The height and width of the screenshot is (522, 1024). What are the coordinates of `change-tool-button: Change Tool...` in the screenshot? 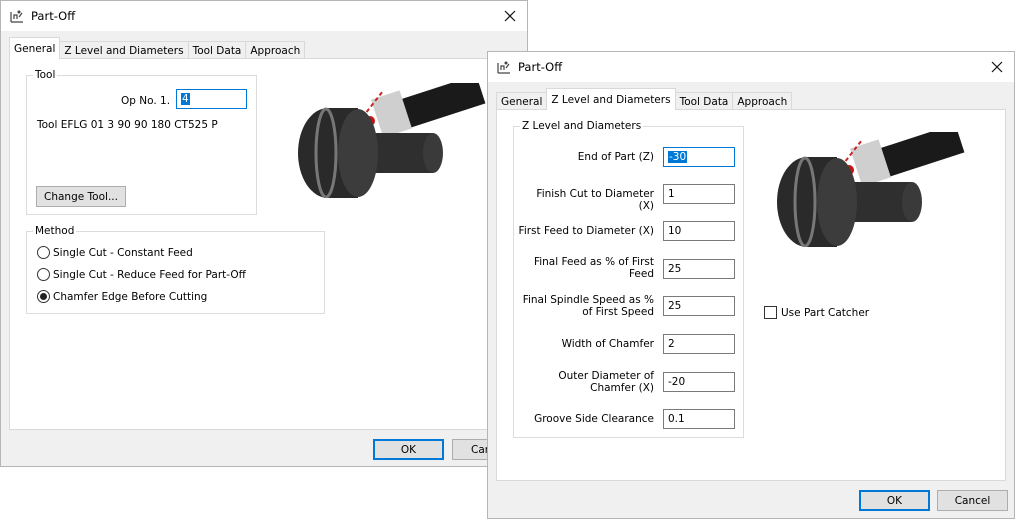 It's located at (81, 196).